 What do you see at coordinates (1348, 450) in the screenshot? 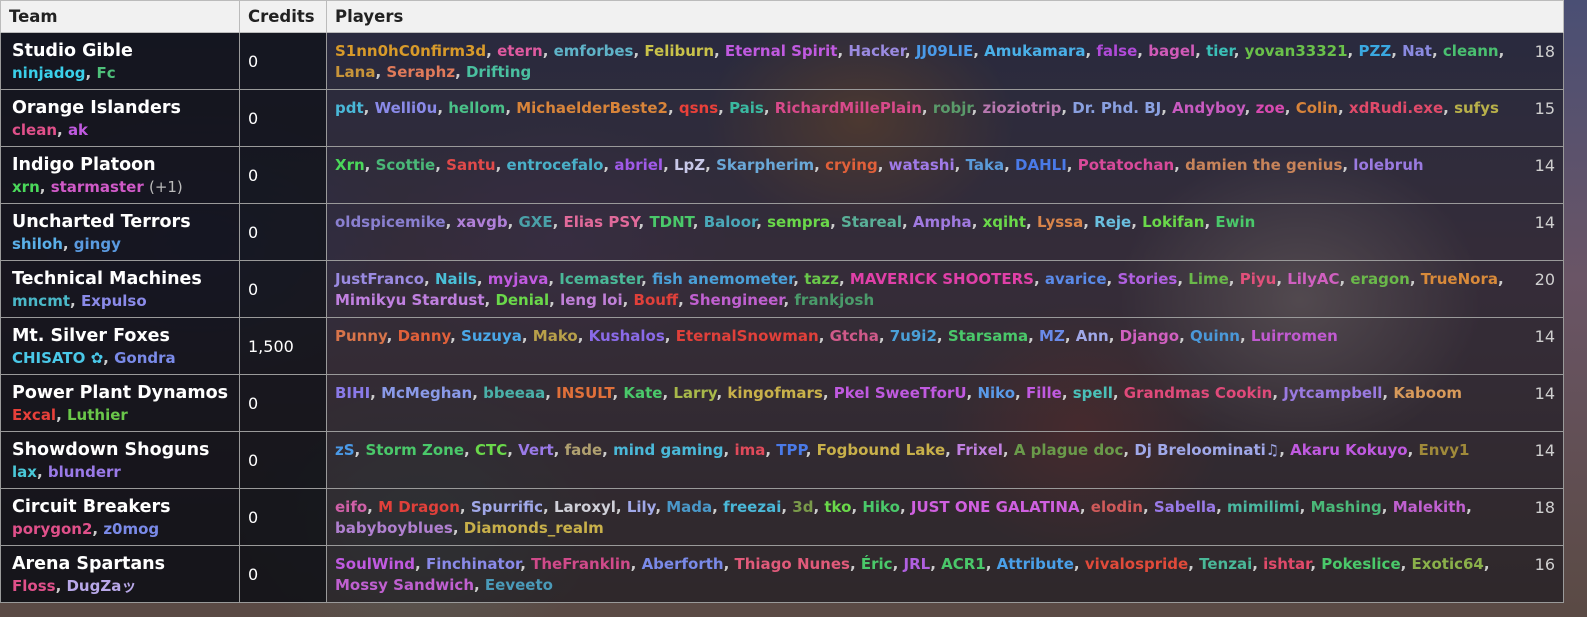
I see `player-name: Akaru Kokuyo` at bounding box center [1348, 450].